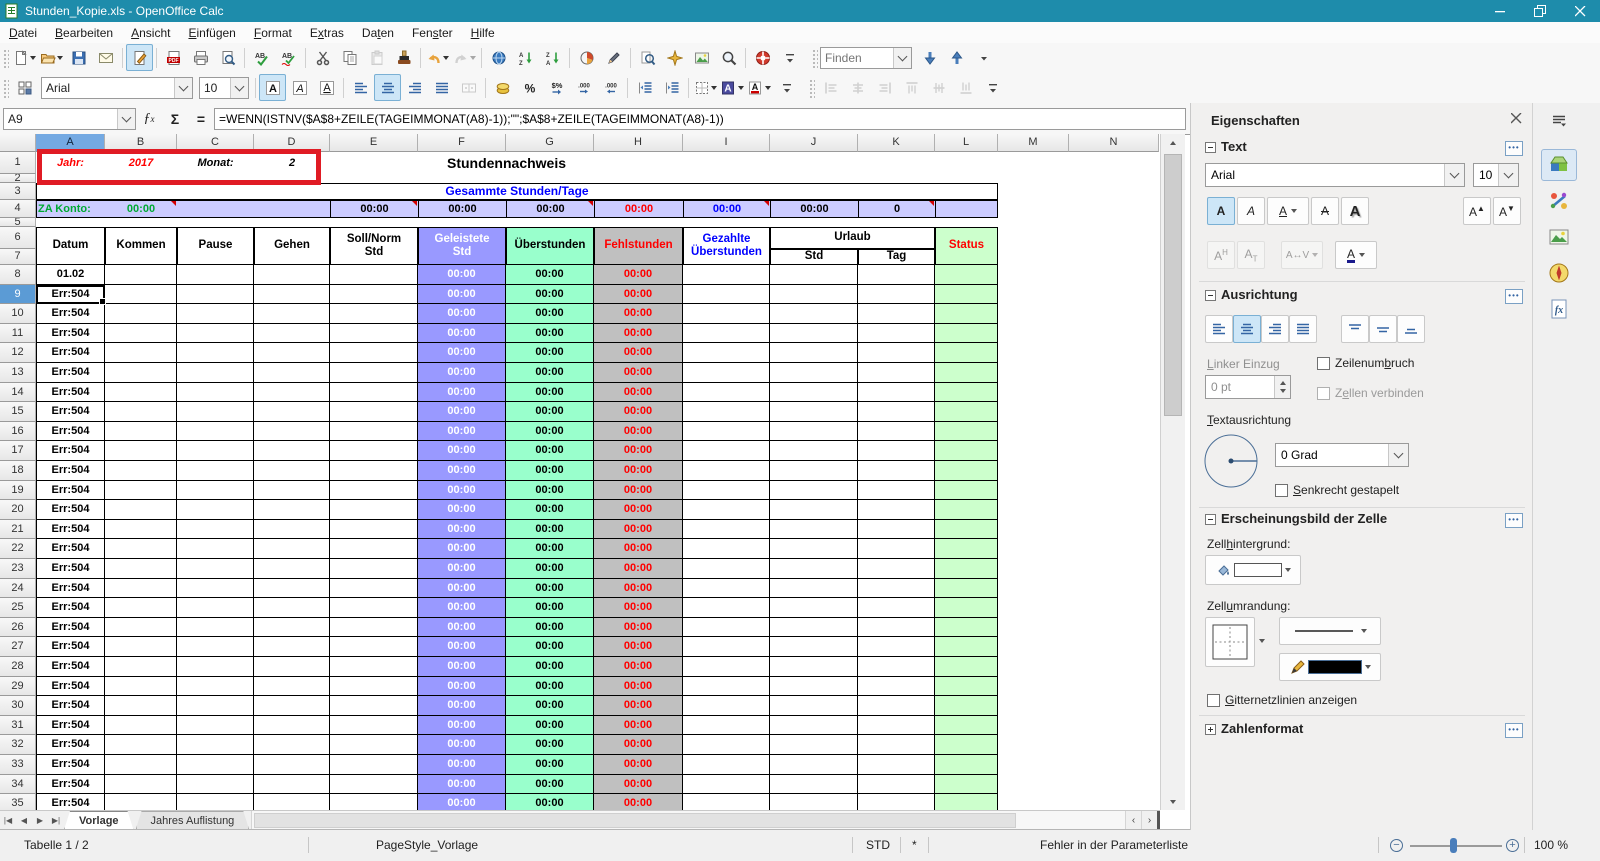  What do you see at coordinates (1325, 211) in the screenshot?
I see `sidebar-strikethrough-button: A` at bounding box center [1325, 211].